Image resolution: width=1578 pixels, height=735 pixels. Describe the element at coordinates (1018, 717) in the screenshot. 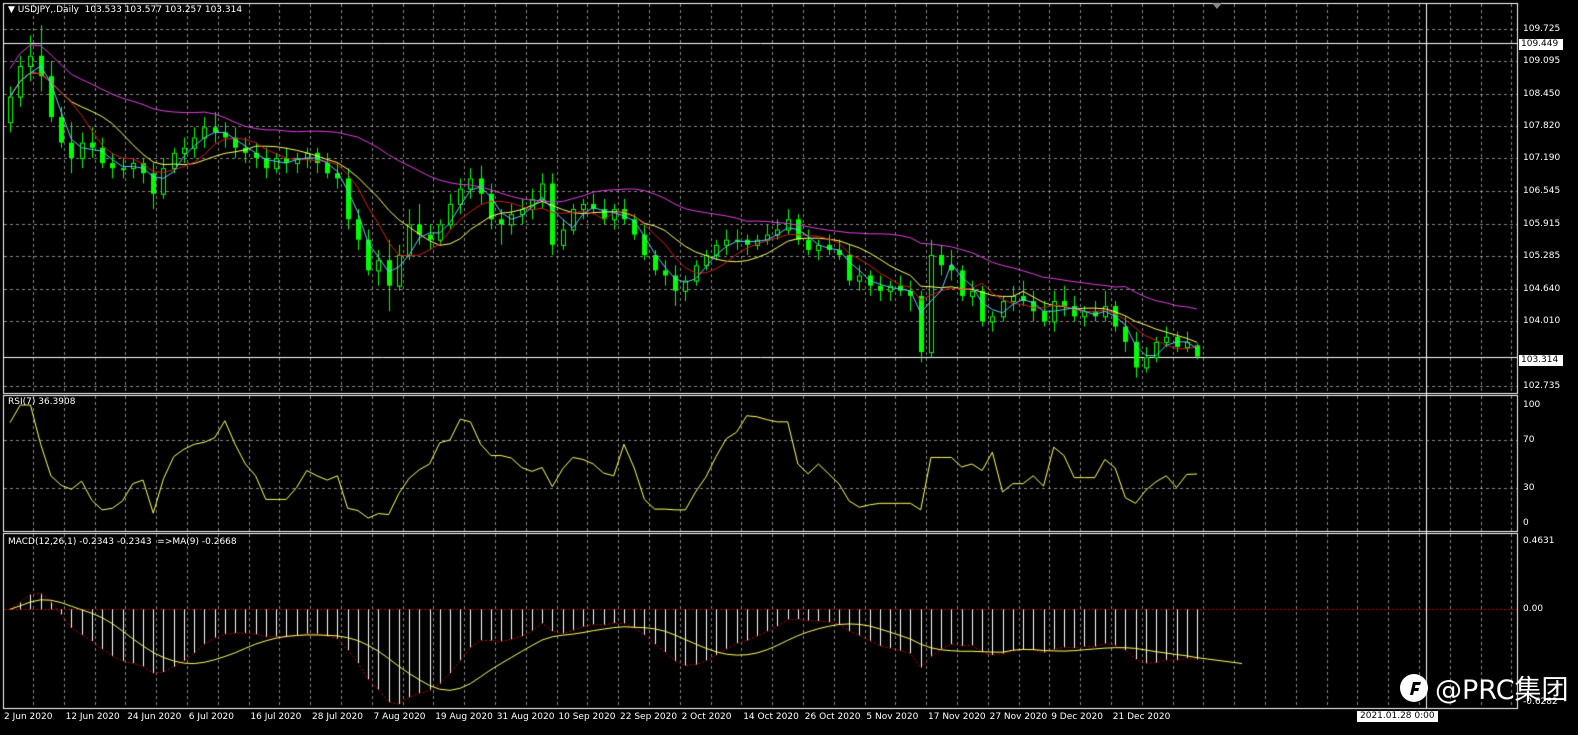

I see `time-tick-label: 27 Nov 2020` at that location.